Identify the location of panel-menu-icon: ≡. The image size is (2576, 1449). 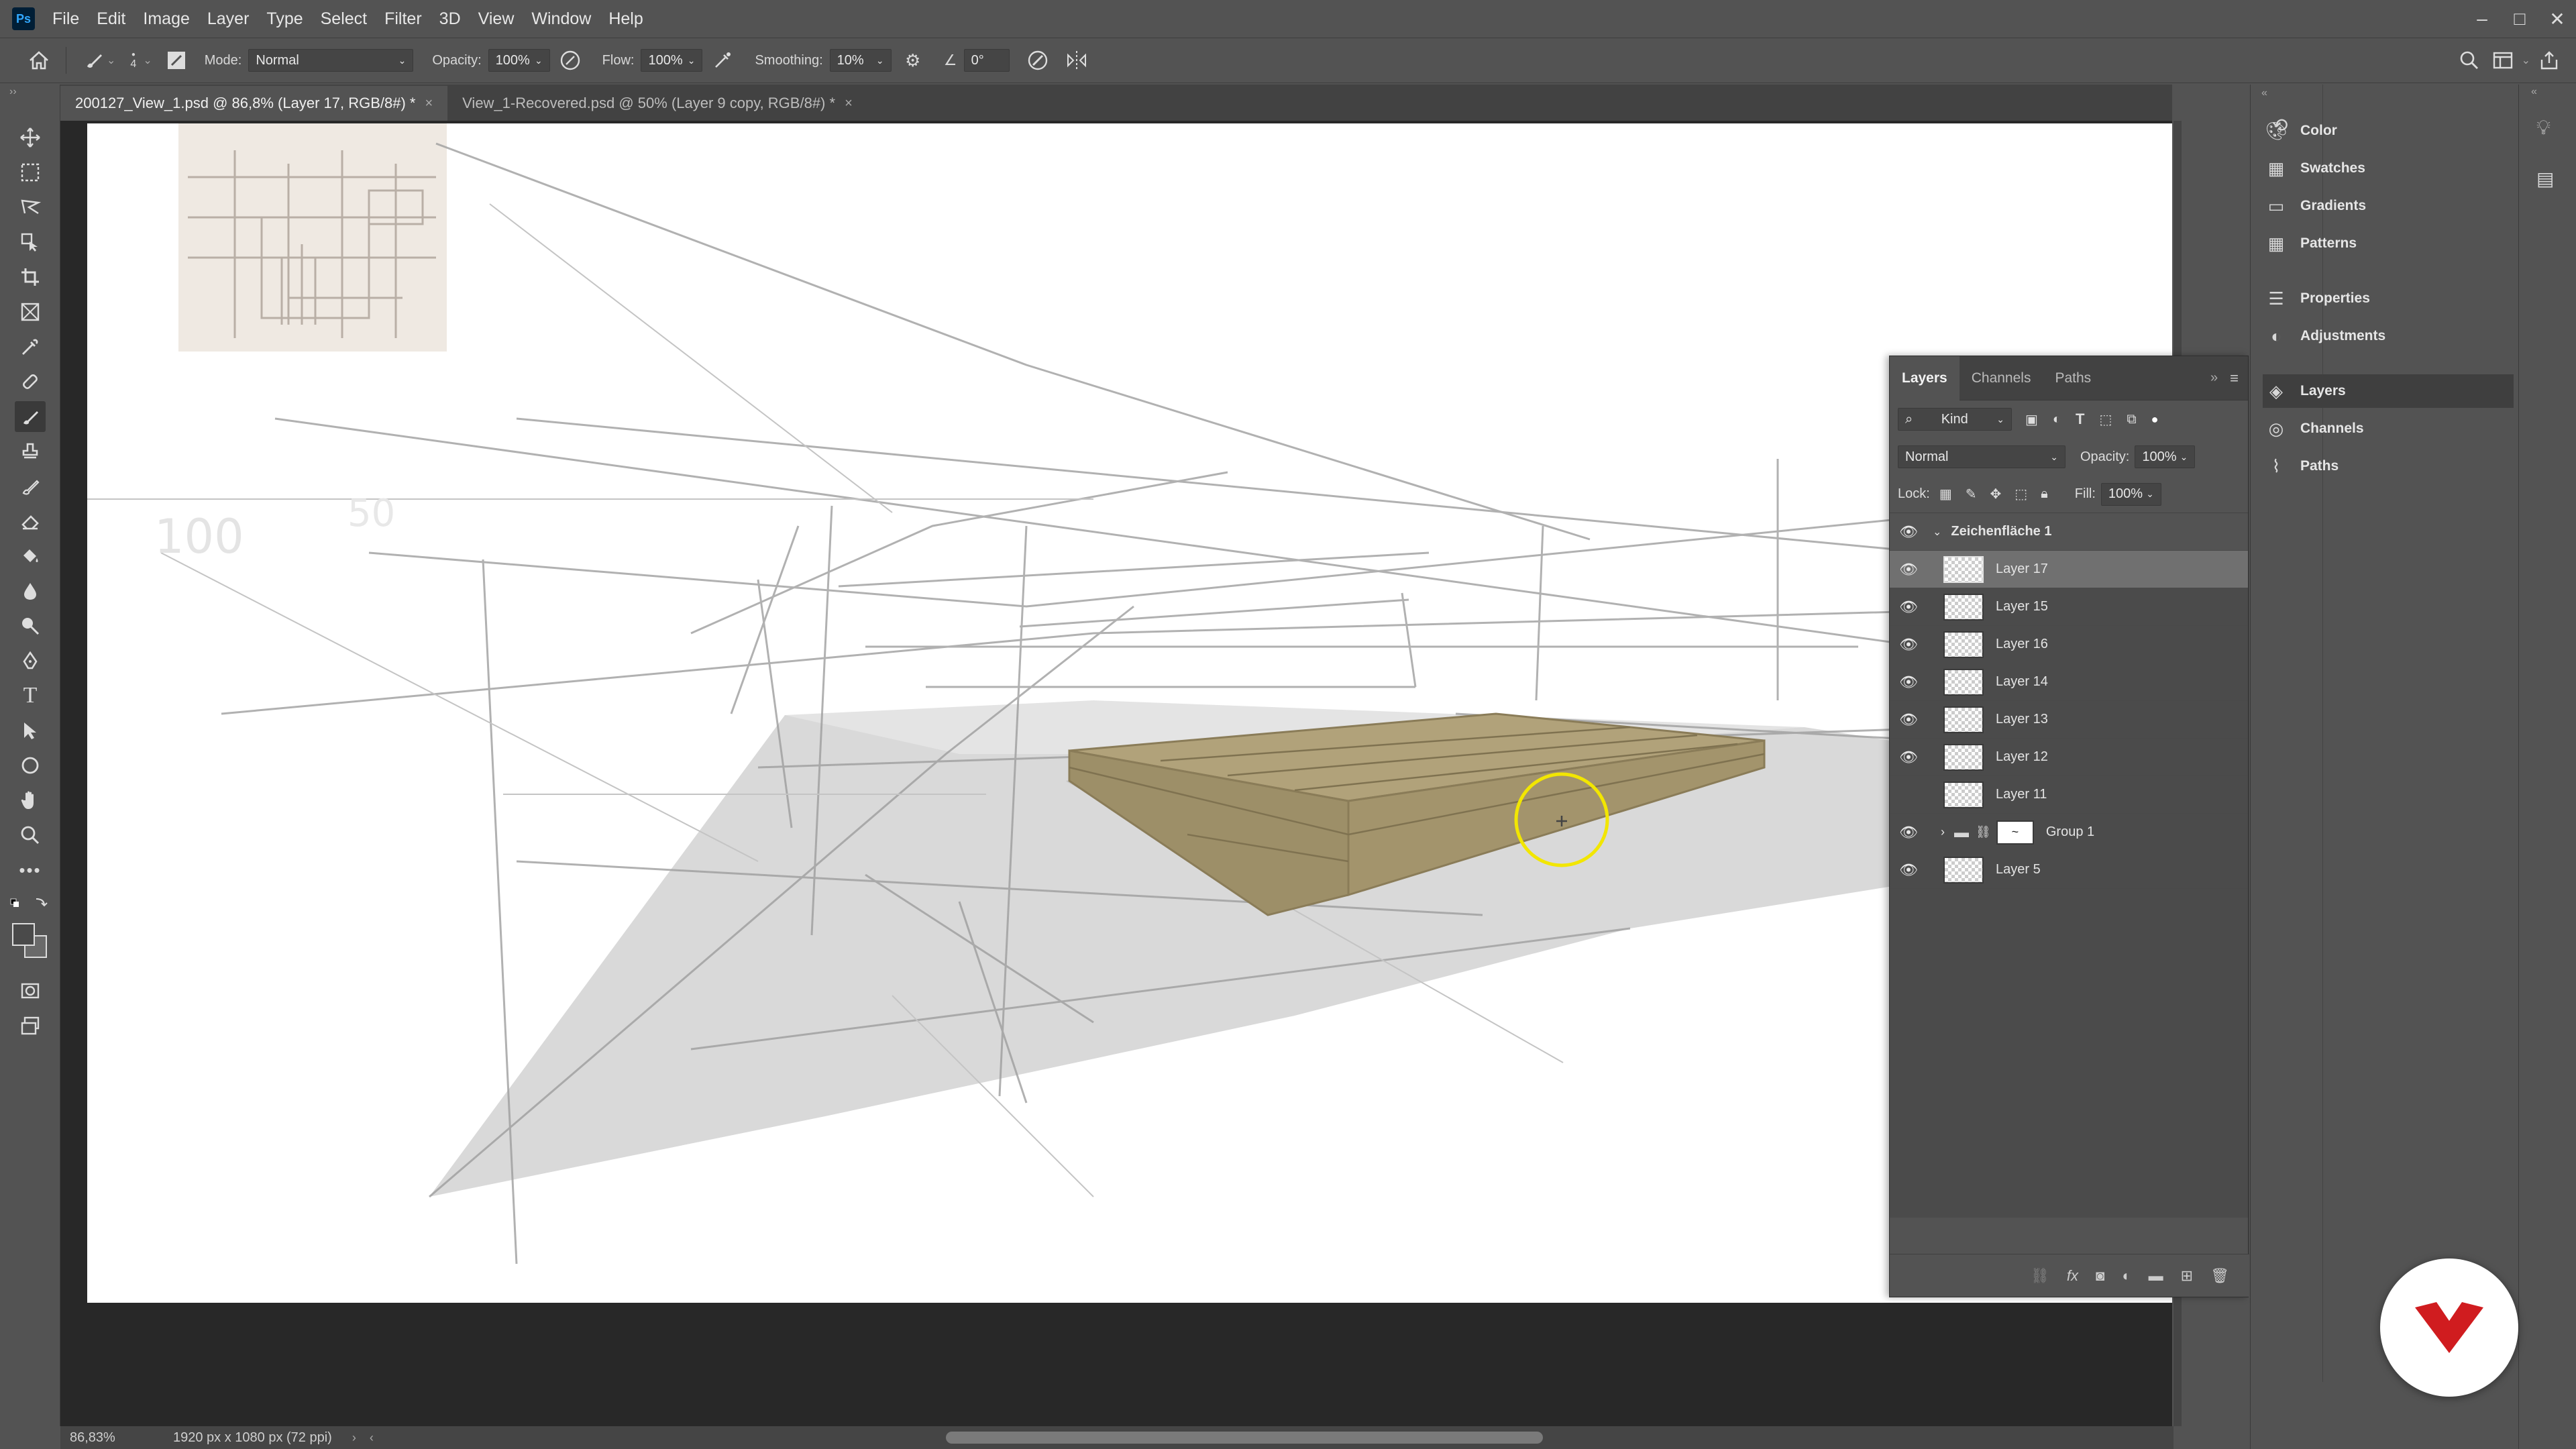
(2234, 378).